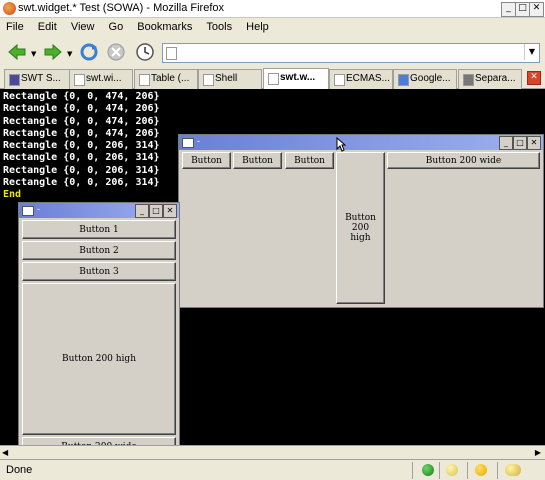  I want to click on firefox-icon, so click(9, 8).